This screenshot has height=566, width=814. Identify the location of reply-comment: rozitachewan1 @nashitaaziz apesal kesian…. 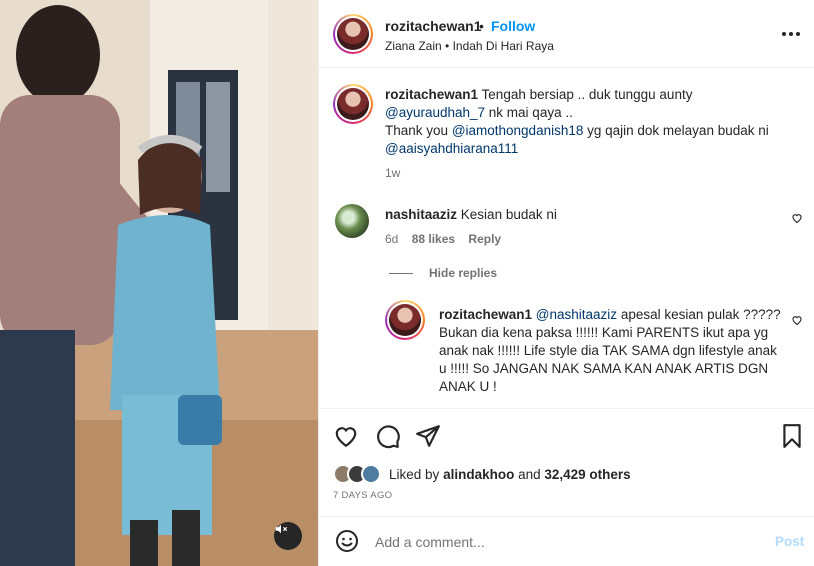
(594, 350).